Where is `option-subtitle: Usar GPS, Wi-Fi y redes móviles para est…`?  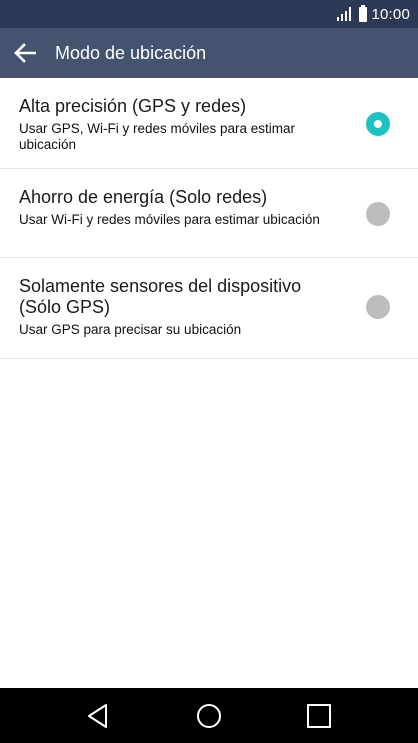
option-subtitle: Usar GPS, Wi-Fi y redes móviles para est… is located at coordinates (157, 136).